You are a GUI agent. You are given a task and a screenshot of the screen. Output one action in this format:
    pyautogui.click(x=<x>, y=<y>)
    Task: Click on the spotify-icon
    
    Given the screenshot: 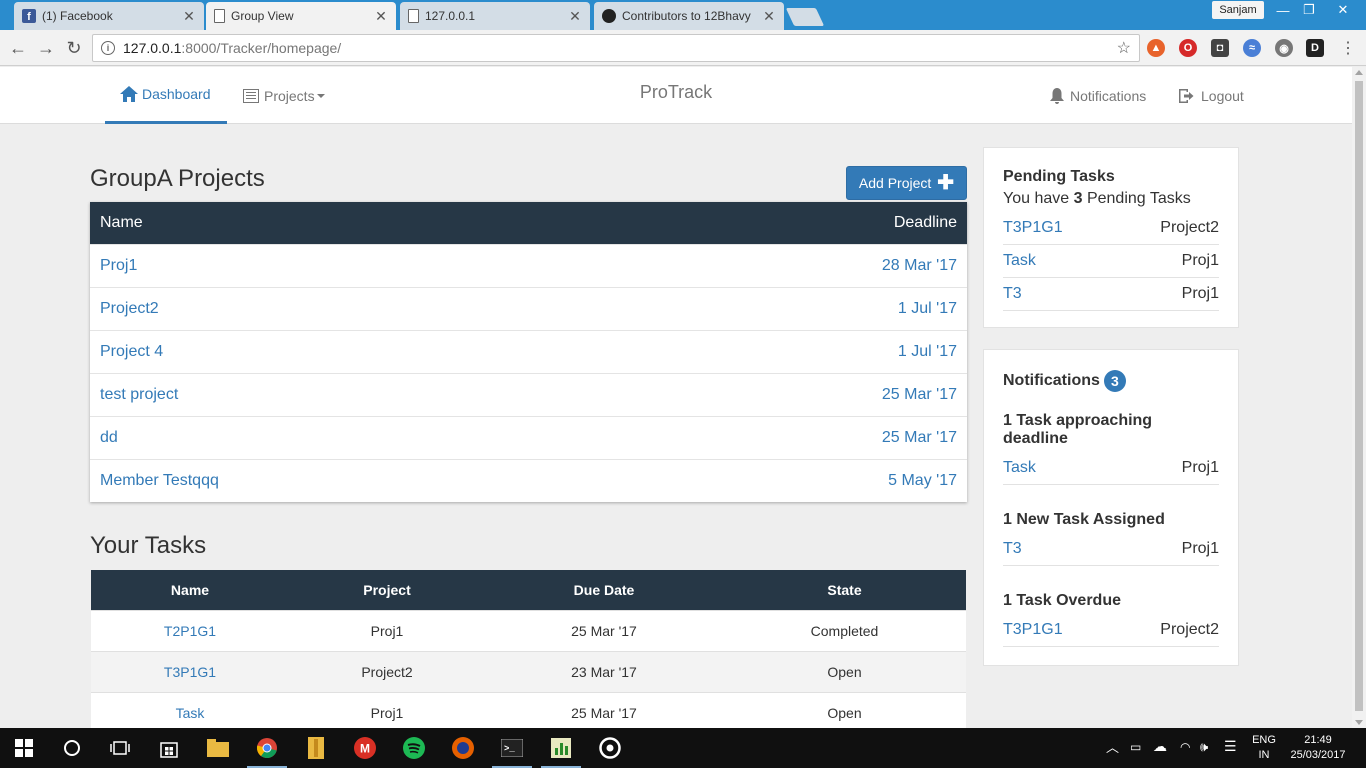 What is the action you would take?
    pyautogui.click(x=414, y=748)
    